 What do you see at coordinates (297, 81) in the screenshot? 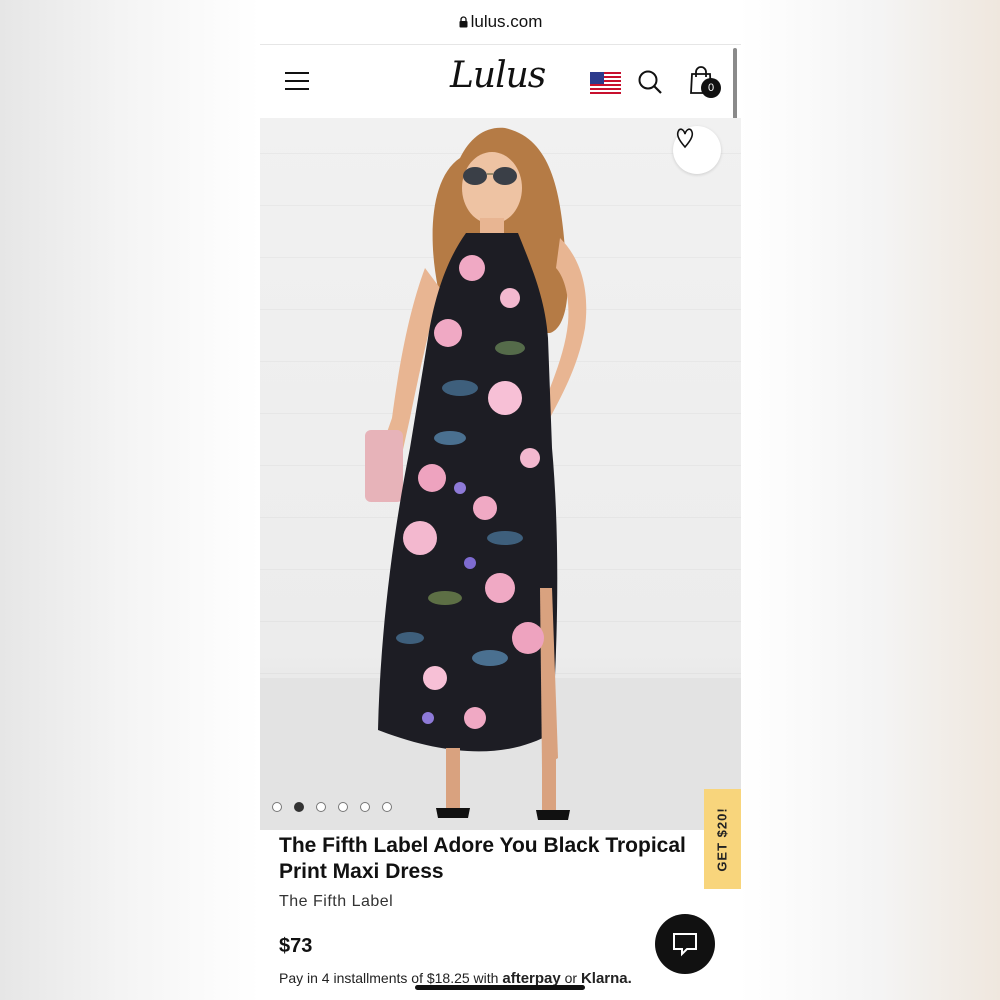
I see `hamburger-menu-icon` at bounding box center [297, 81].